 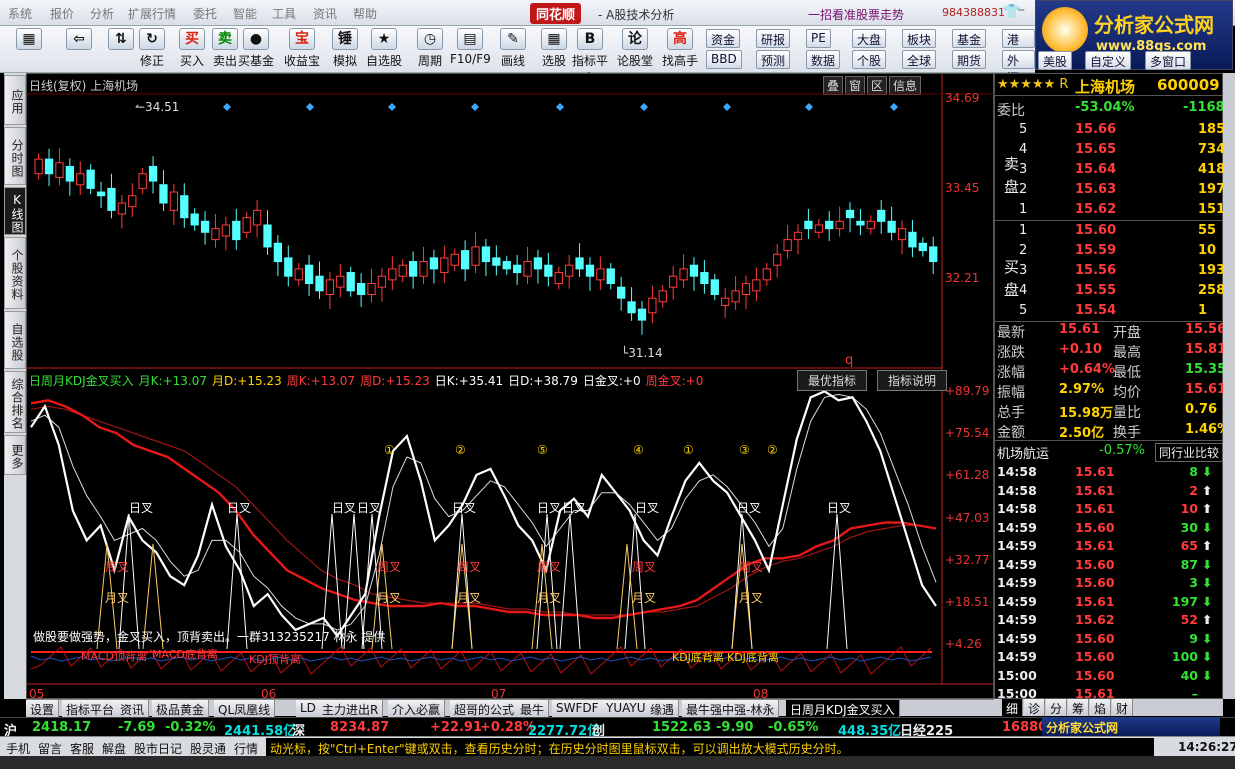 I want to click on toolbar-small-button: 板块, so click(x=919, y=38).